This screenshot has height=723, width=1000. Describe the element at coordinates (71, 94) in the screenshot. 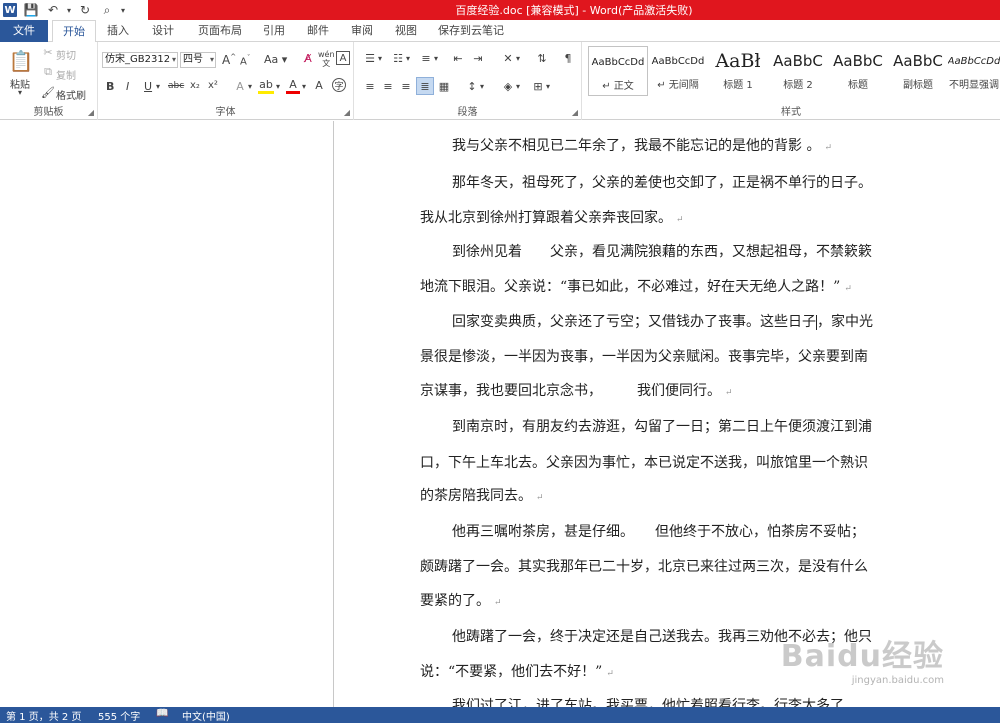

I see `format-painter-button: 格式刷` at that location.